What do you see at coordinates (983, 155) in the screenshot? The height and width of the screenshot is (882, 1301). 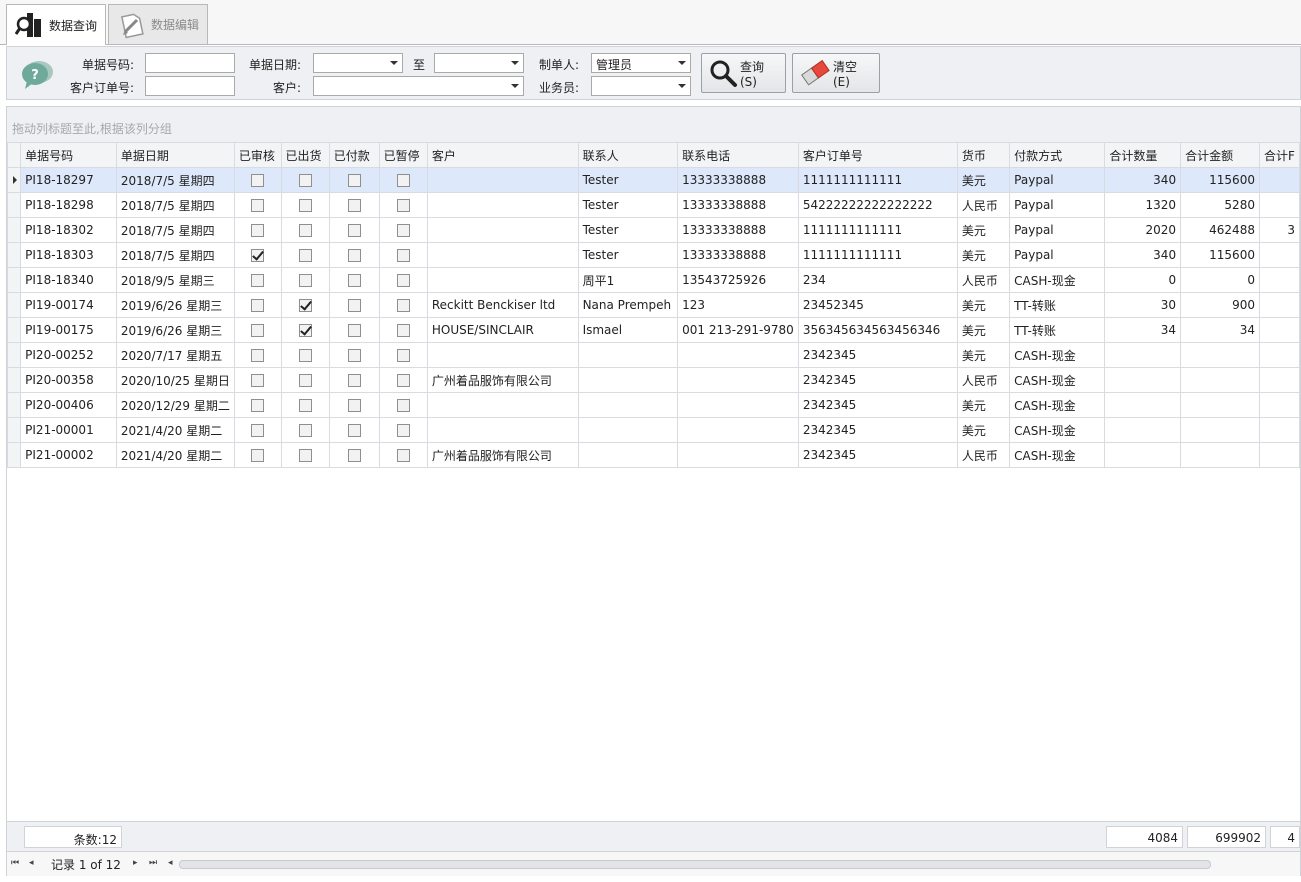 I see `column-header: 货币` at bounding box center [983, 155].